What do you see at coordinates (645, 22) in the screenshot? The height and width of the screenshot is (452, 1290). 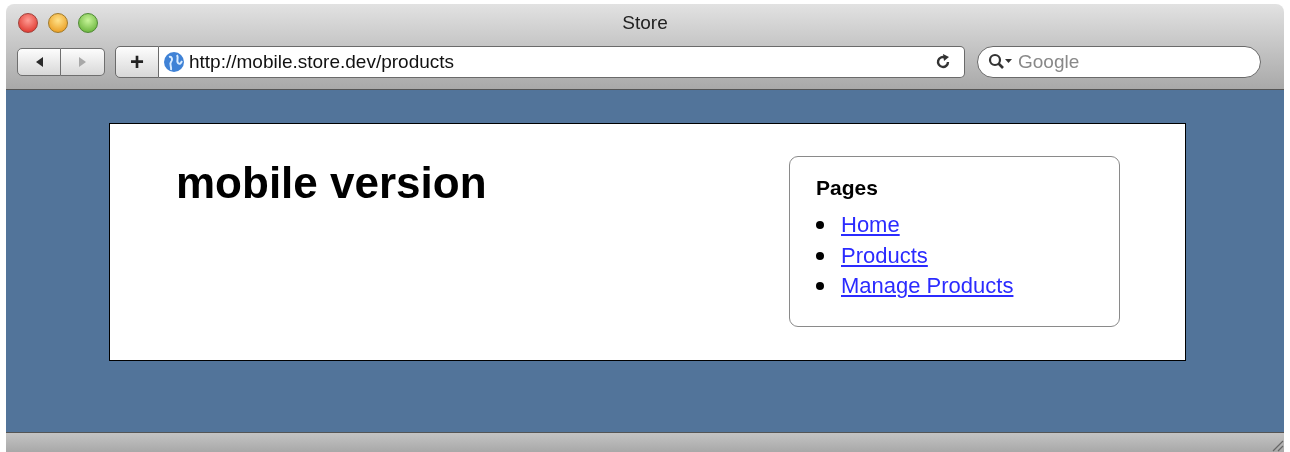 I see `window-title: Store` at bounding box center [645, 22].